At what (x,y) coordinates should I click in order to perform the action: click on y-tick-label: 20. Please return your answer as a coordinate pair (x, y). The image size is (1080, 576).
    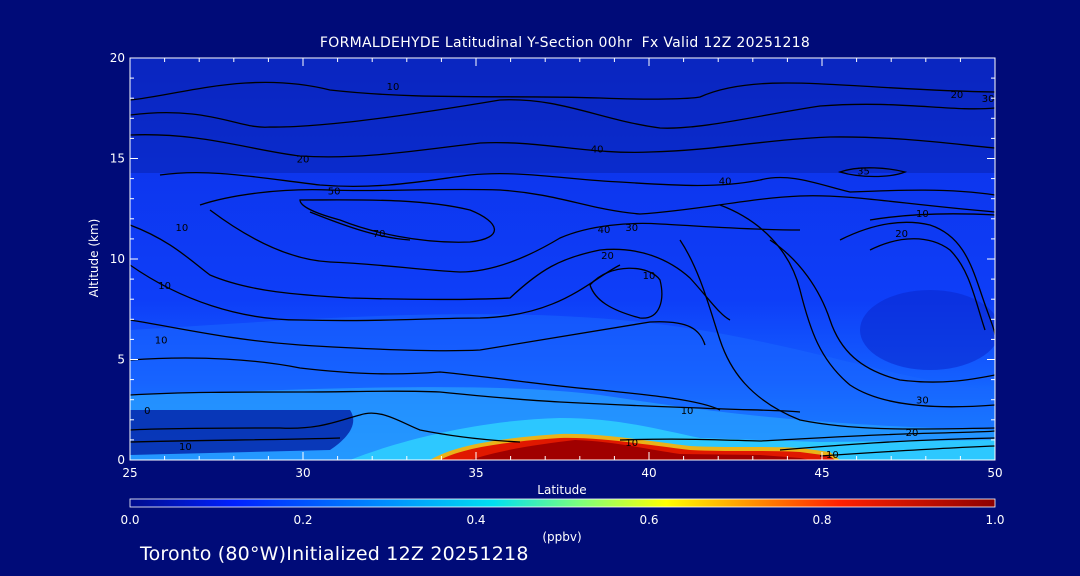
    Looking at the image, I should click on (117, 58).